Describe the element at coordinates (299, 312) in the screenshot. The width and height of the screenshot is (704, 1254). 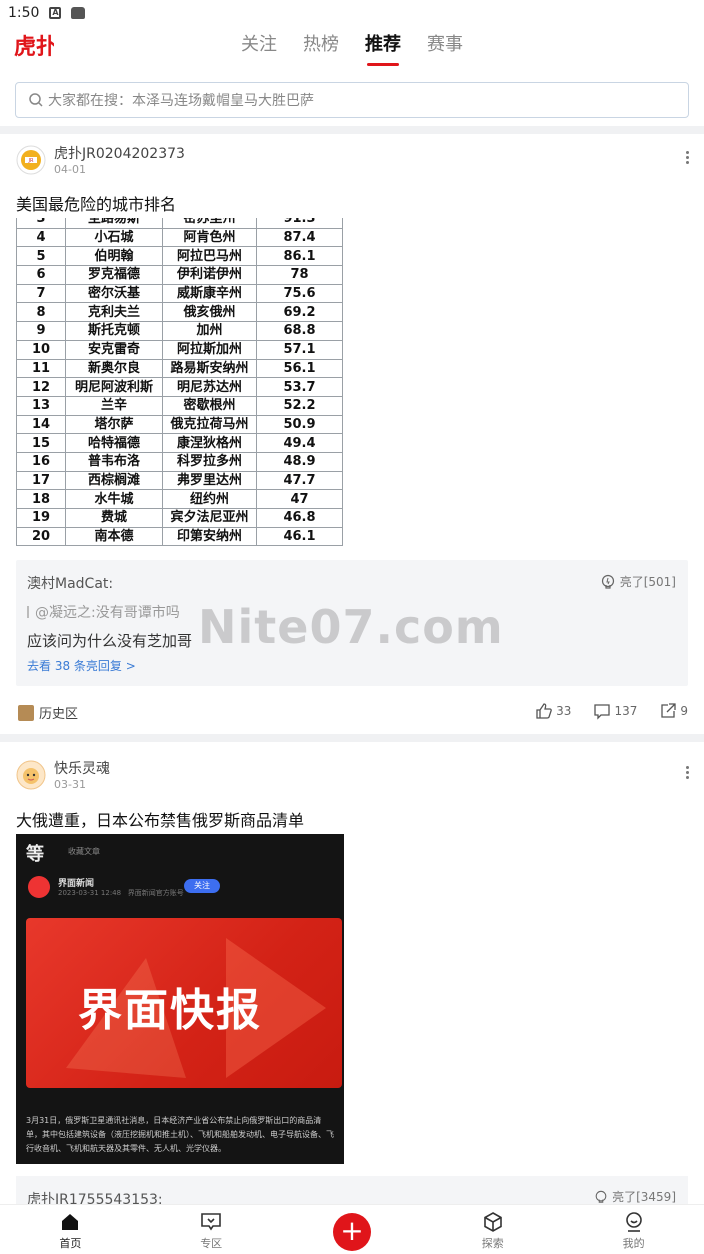
I see `table-cell: 69.2` at that location.